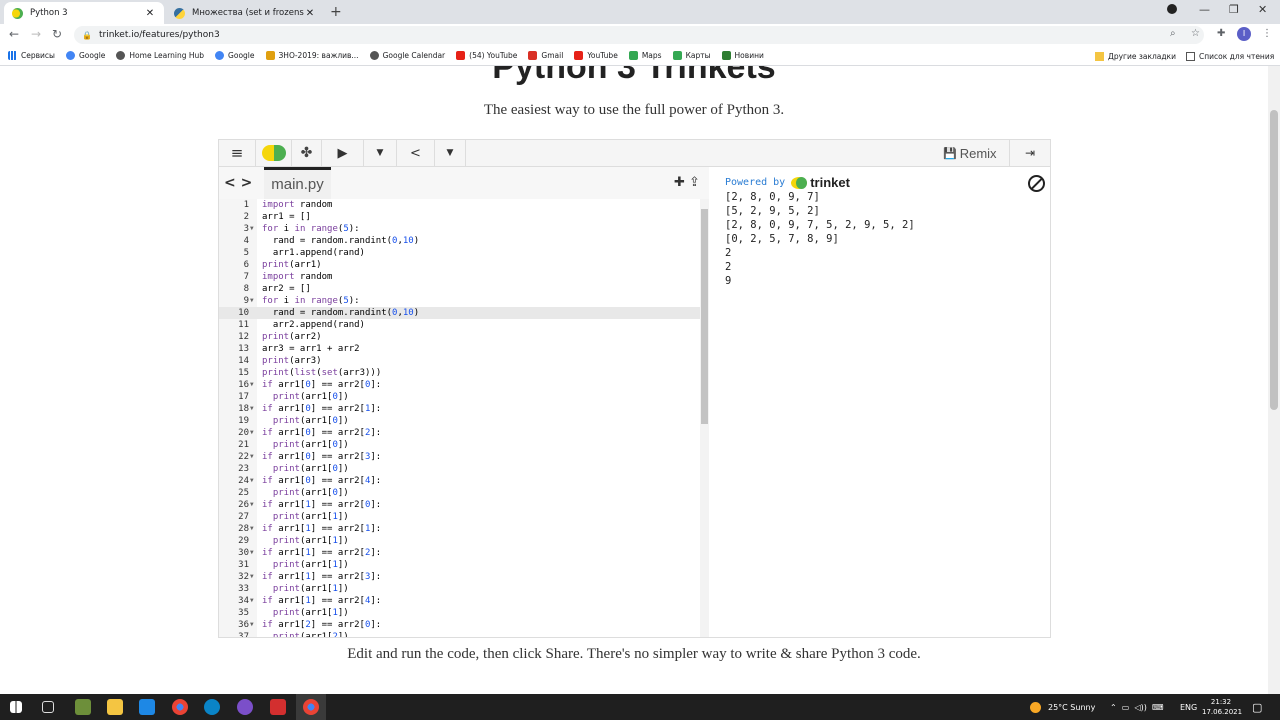 The image size is (1280, 720). Describe the element at coordinates (1188, 707) in the screenshot. I see `language-indicator: ENG` at that location.